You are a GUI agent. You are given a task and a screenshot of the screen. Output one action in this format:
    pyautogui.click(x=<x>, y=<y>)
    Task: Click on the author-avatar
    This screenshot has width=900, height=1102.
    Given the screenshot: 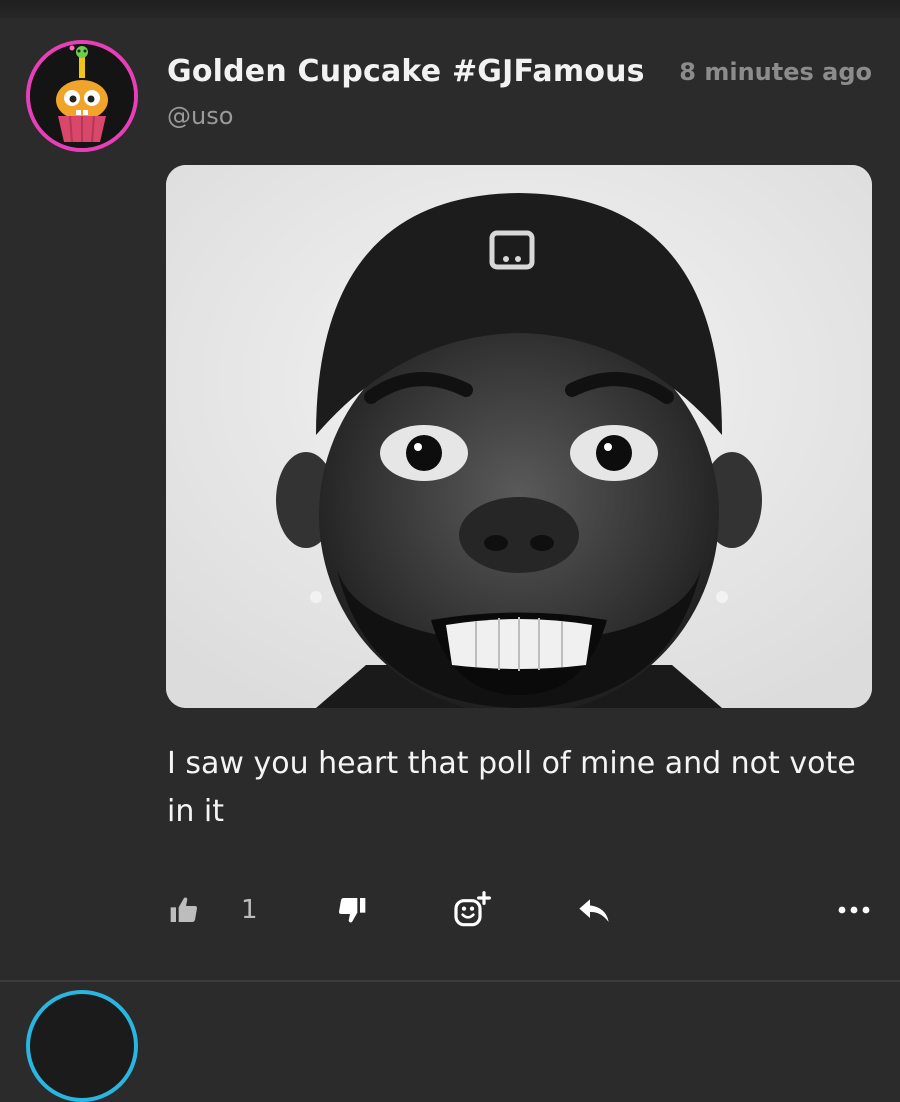 What is the action you would take?
    pyautogui.click(x=82, y=96)
    